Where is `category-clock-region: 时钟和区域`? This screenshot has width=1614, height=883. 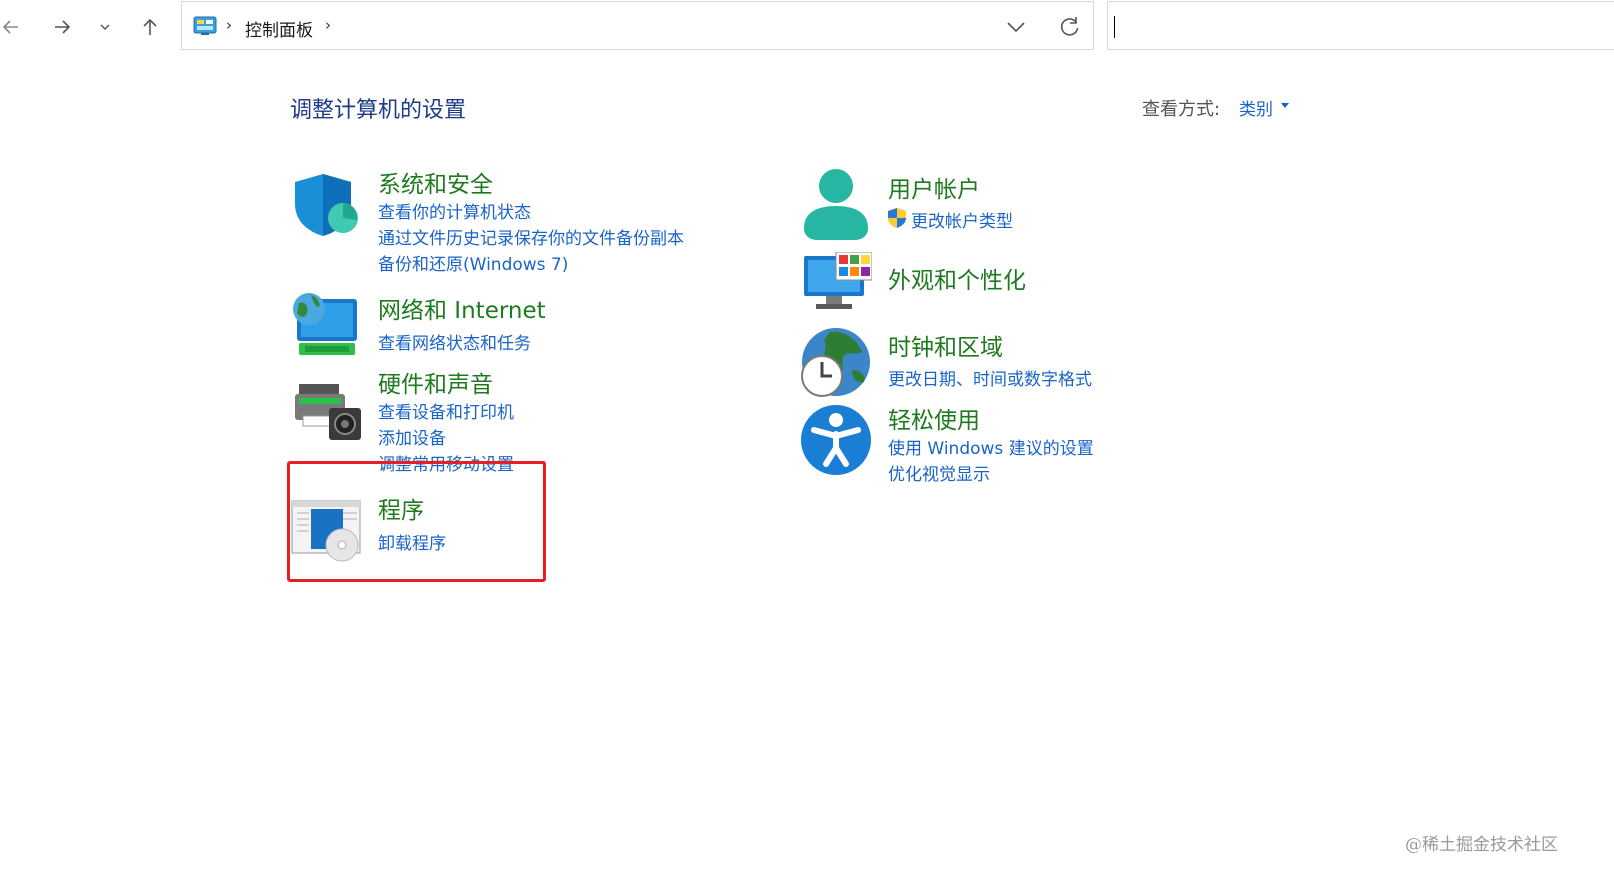 category-clock-region: 时钟和区域 is located at coordinates (945, 345).